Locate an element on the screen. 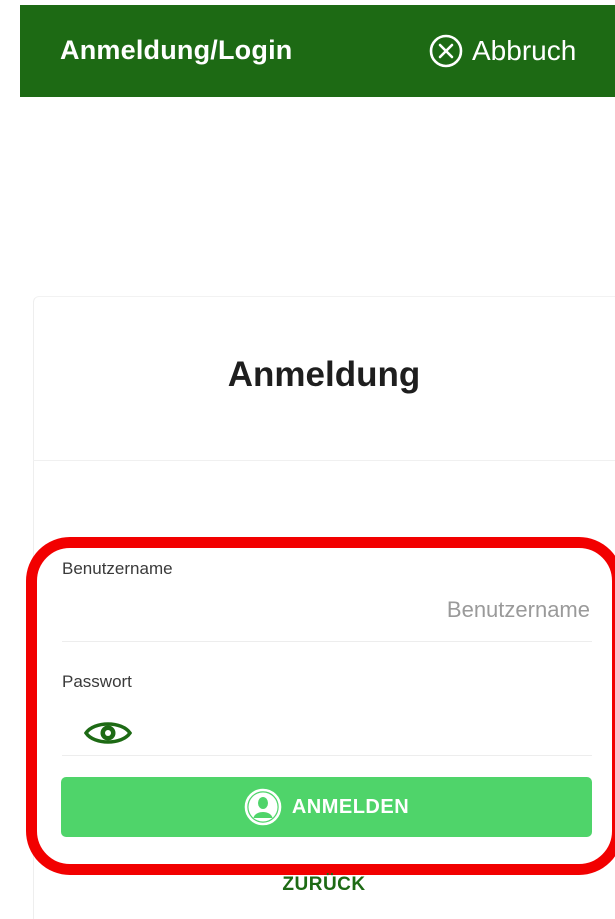 The image size is (615, 919). app-header: Anmeldung/Login Abbruch is located at coordinates (317, 51).